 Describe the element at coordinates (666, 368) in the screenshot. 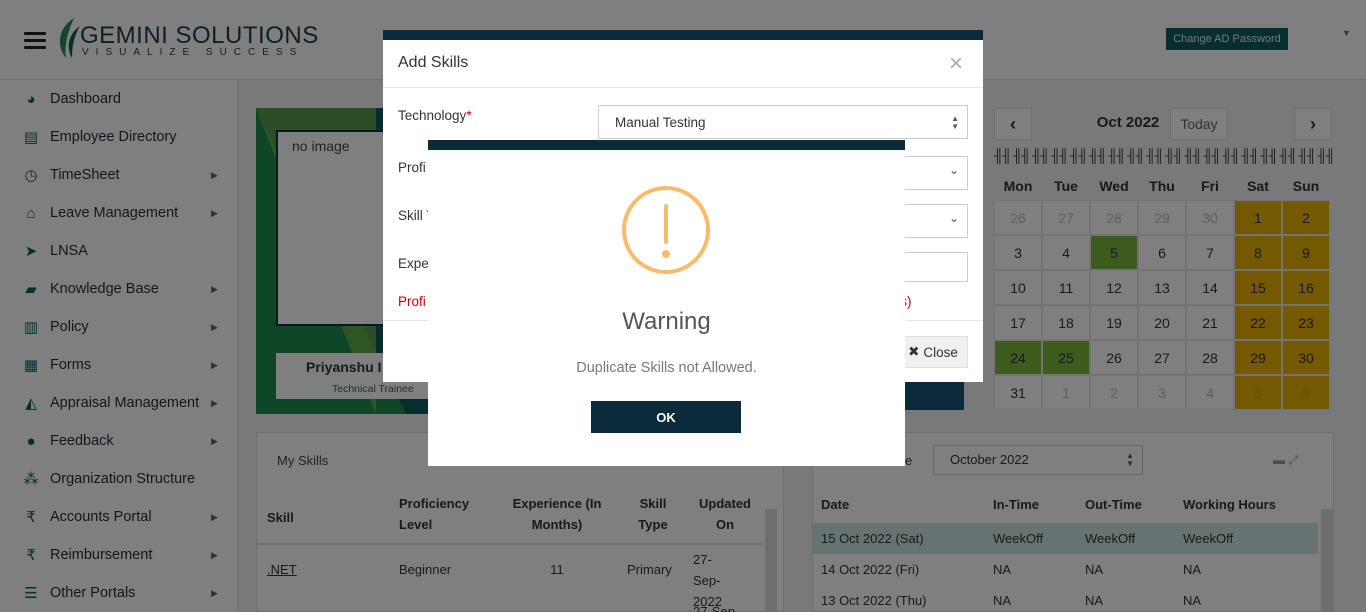

I see `dialog-message: Duplicate Skills not Allowed.` at that location.